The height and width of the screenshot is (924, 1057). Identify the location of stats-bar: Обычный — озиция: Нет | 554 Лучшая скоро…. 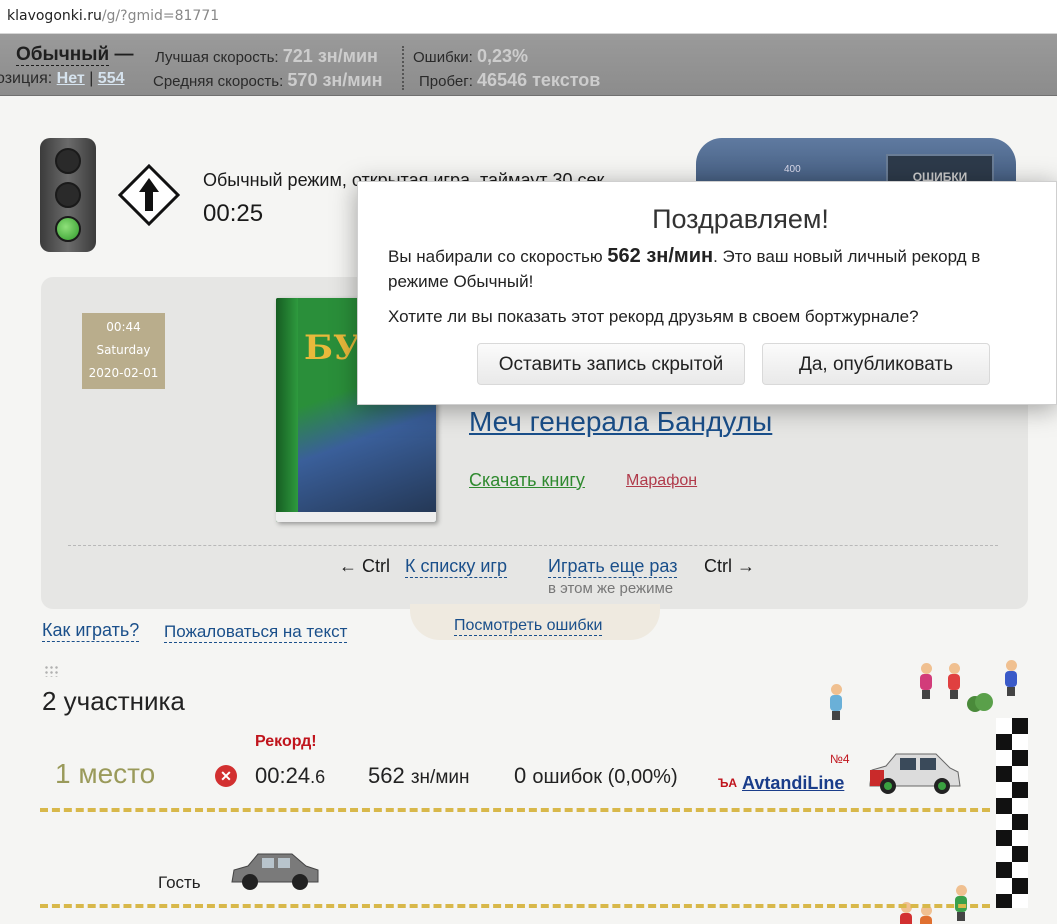
(528, 65).